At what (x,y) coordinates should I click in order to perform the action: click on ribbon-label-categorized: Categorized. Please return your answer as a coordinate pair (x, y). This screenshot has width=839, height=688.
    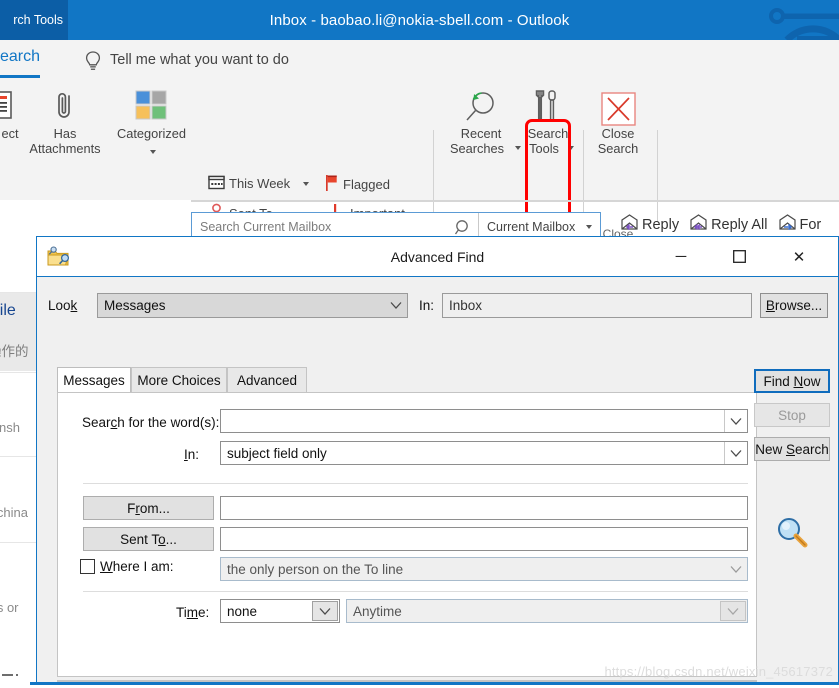
    Looking at the image, I should click on (151, 133).